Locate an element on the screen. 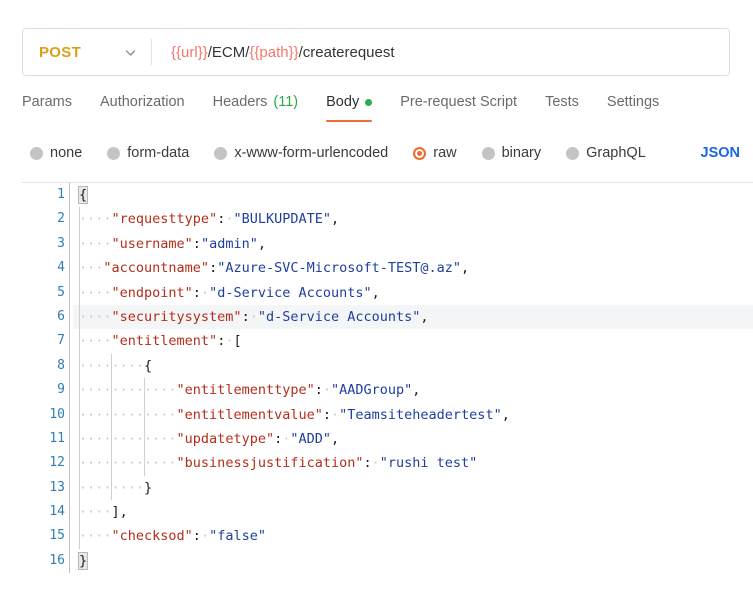  json-punctuation: ] is located at coordinates (115, 512).